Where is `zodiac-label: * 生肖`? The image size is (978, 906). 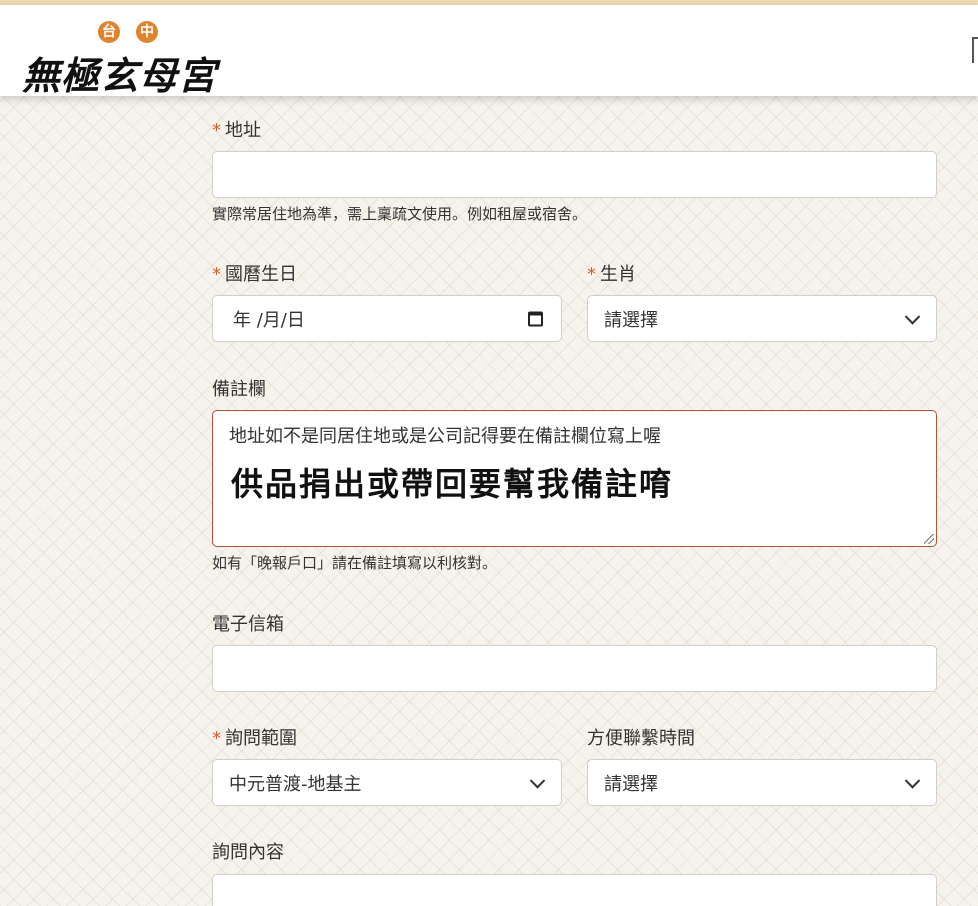
zodiac-label: * 生肖 is located at coordinates (611, 273).